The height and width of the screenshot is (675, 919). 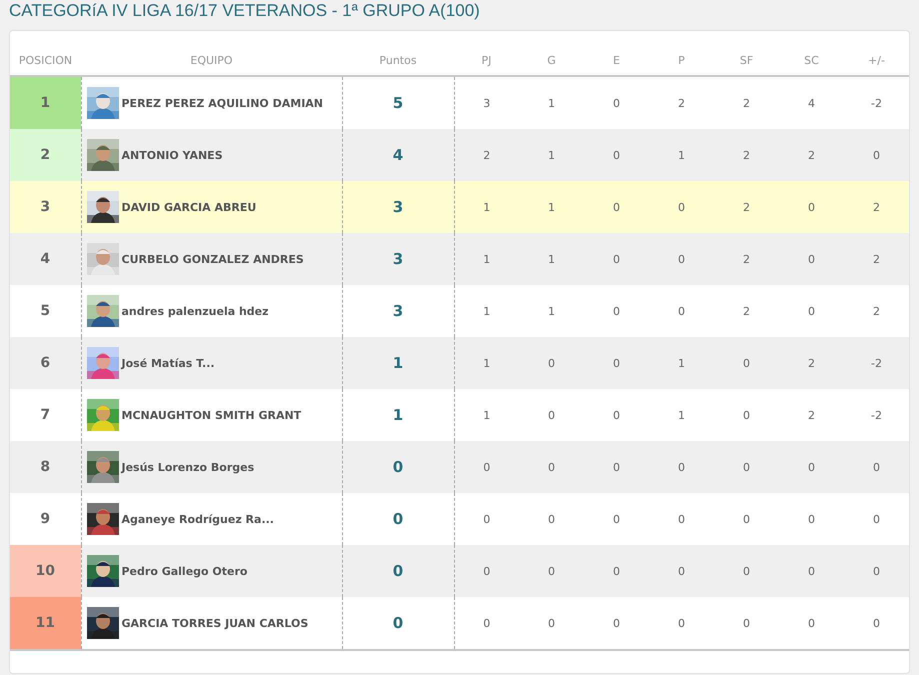 I want to click on table-cell: 3, so click(x=486, y=102).